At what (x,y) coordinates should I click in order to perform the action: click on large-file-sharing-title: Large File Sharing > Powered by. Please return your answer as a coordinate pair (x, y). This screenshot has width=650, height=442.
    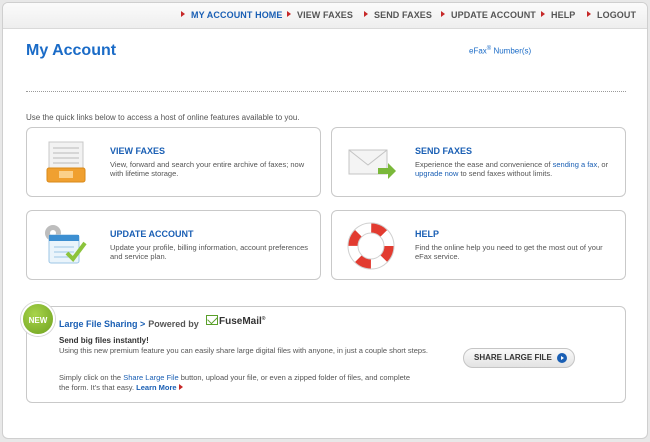
    Looking at the image, I should click on (129, 324).